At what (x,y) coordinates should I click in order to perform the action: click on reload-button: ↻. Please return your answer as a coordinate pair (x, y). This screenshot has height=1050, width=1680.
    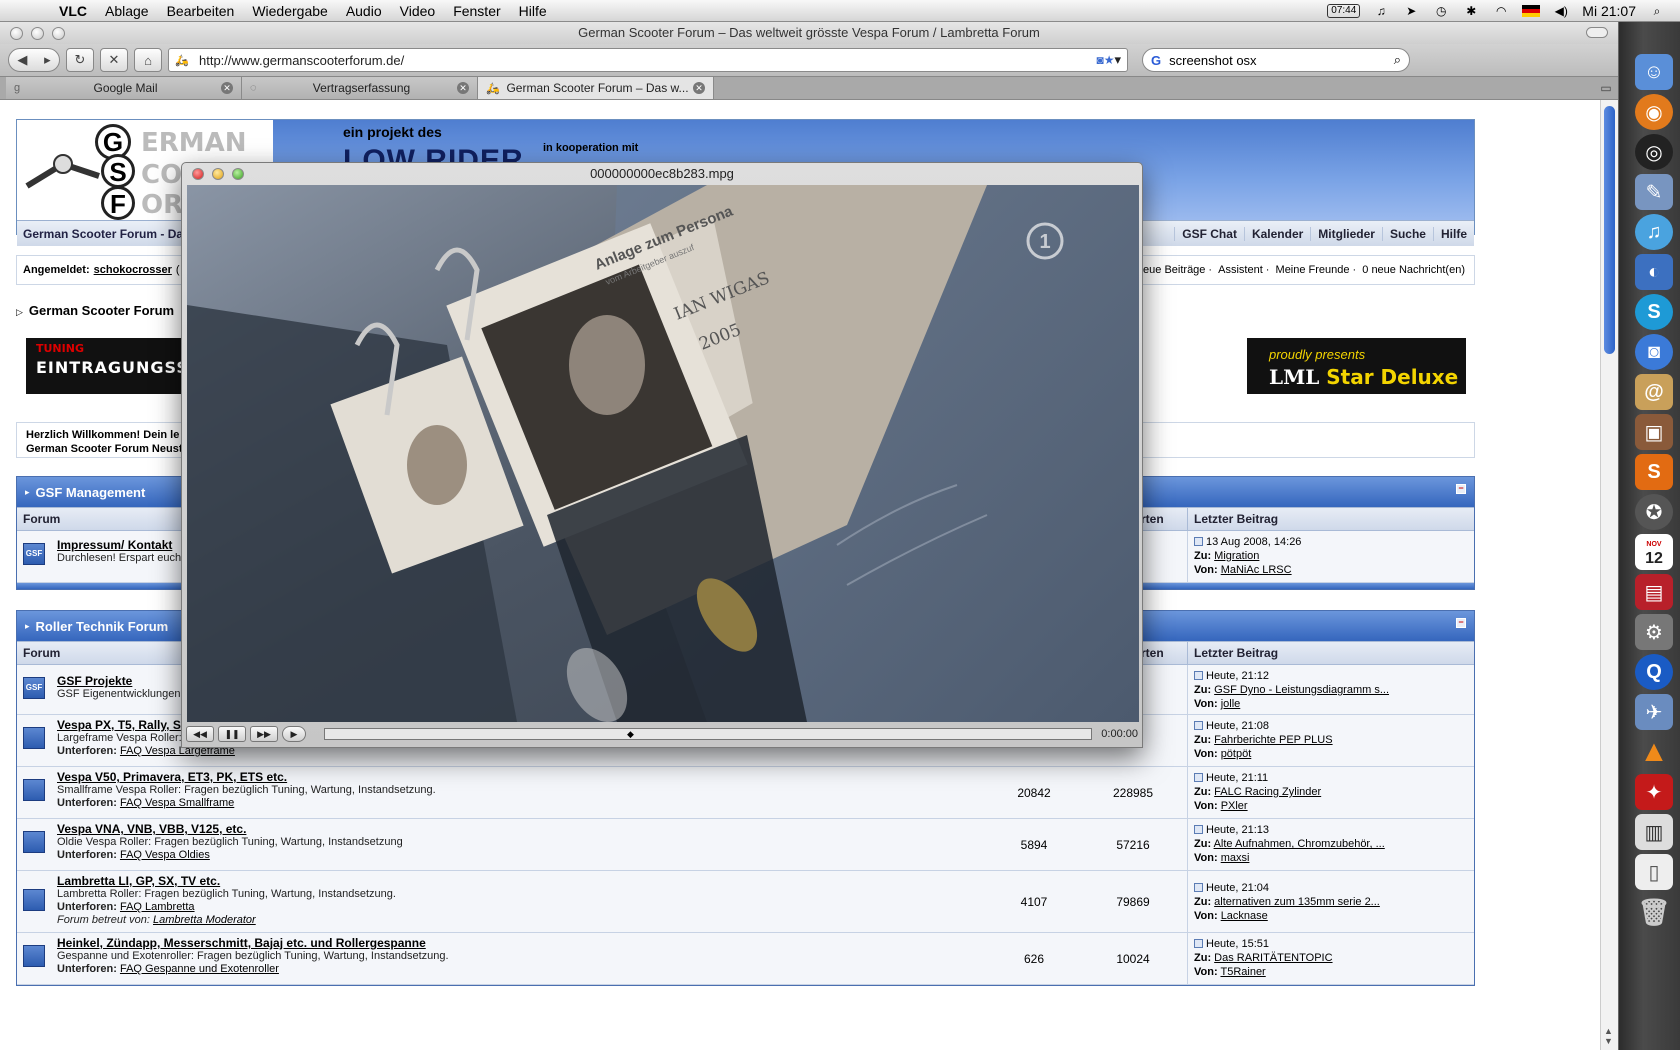
    Looking at the image, I should click on (80, 60).